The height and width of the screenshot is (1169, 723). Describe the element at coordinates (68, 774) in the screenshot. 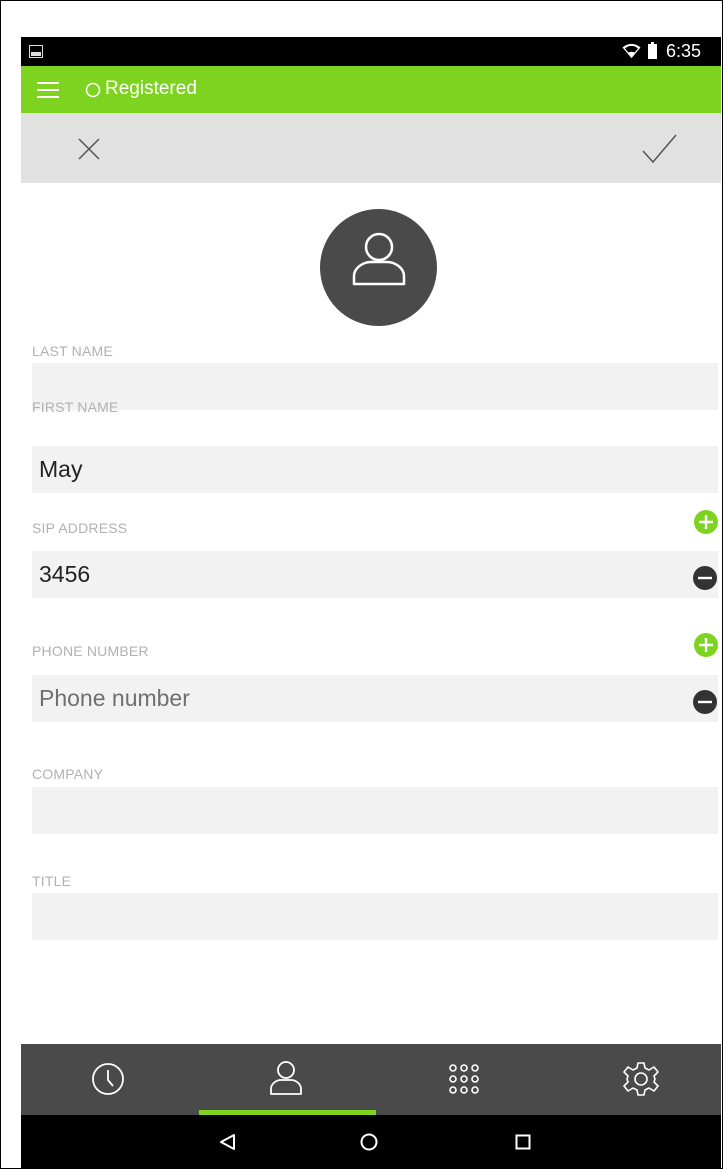

I see `company-label: COMPANY` at that location.